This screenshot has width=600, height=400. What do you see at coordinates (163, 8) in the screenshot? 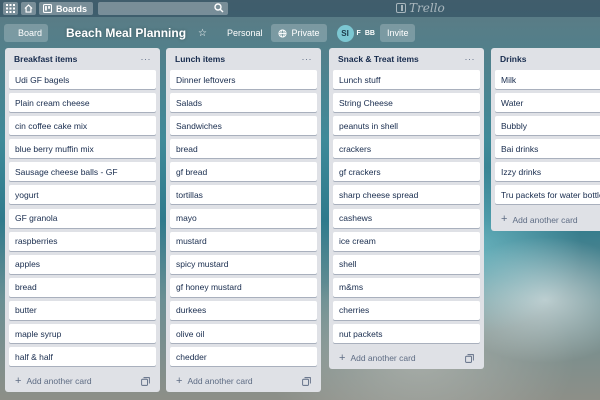
I see `search-input` at bounding box center [163, 8].